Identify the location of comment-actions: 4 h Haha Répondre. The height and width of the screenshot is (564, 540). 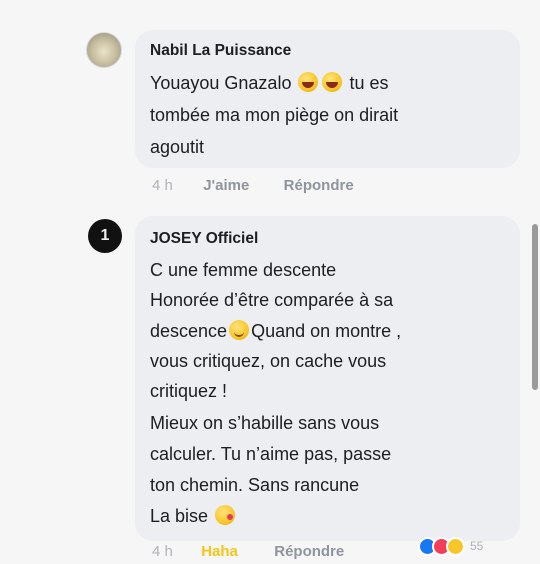
(248, 551).